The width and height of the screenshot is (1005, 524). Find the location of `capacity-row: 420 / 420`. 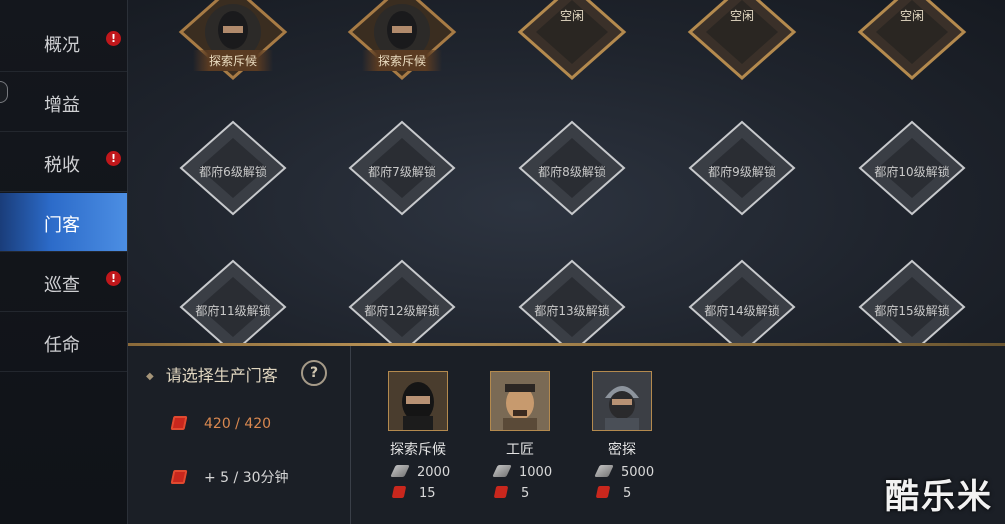

capacity-row: 420 / 420 is located at coordinates (221, 424).